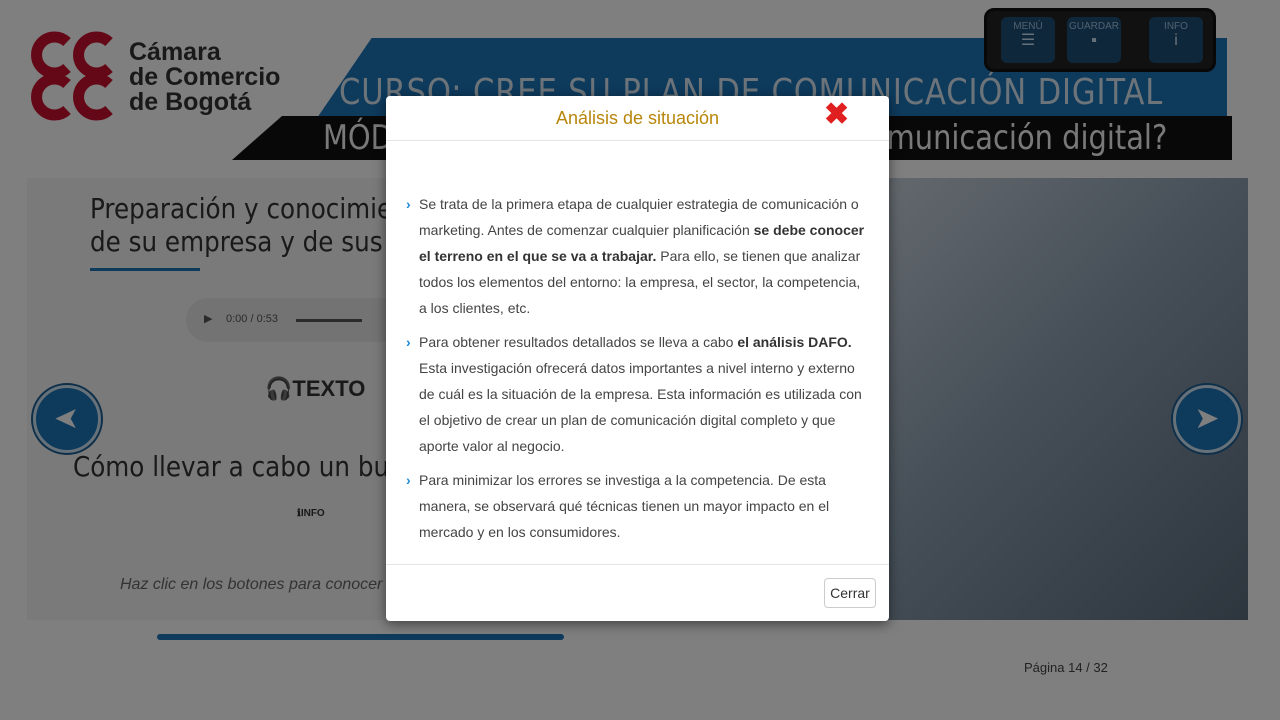 Image resolution: width=1280 pixels, height=720 pixels. Describe the element at coordinates (850, 593) in the screenshot. I see `close-modal-button: Cerrar` at that location.